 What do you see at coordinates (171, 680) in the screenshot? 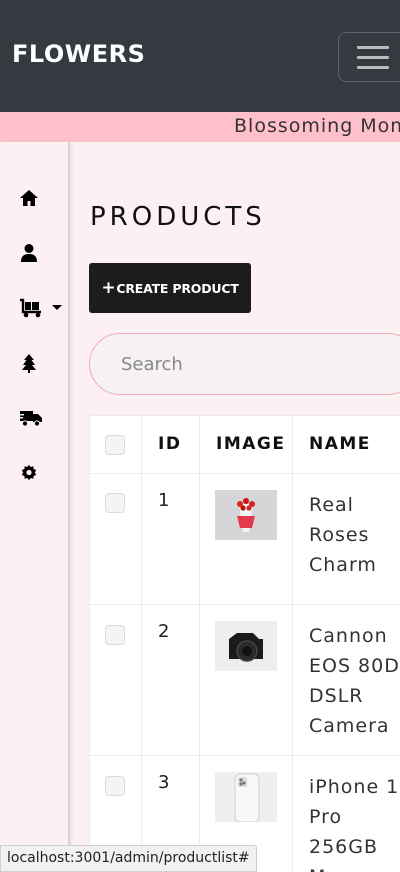
I see `id-cell: 2` at bounding box center [171, 680].